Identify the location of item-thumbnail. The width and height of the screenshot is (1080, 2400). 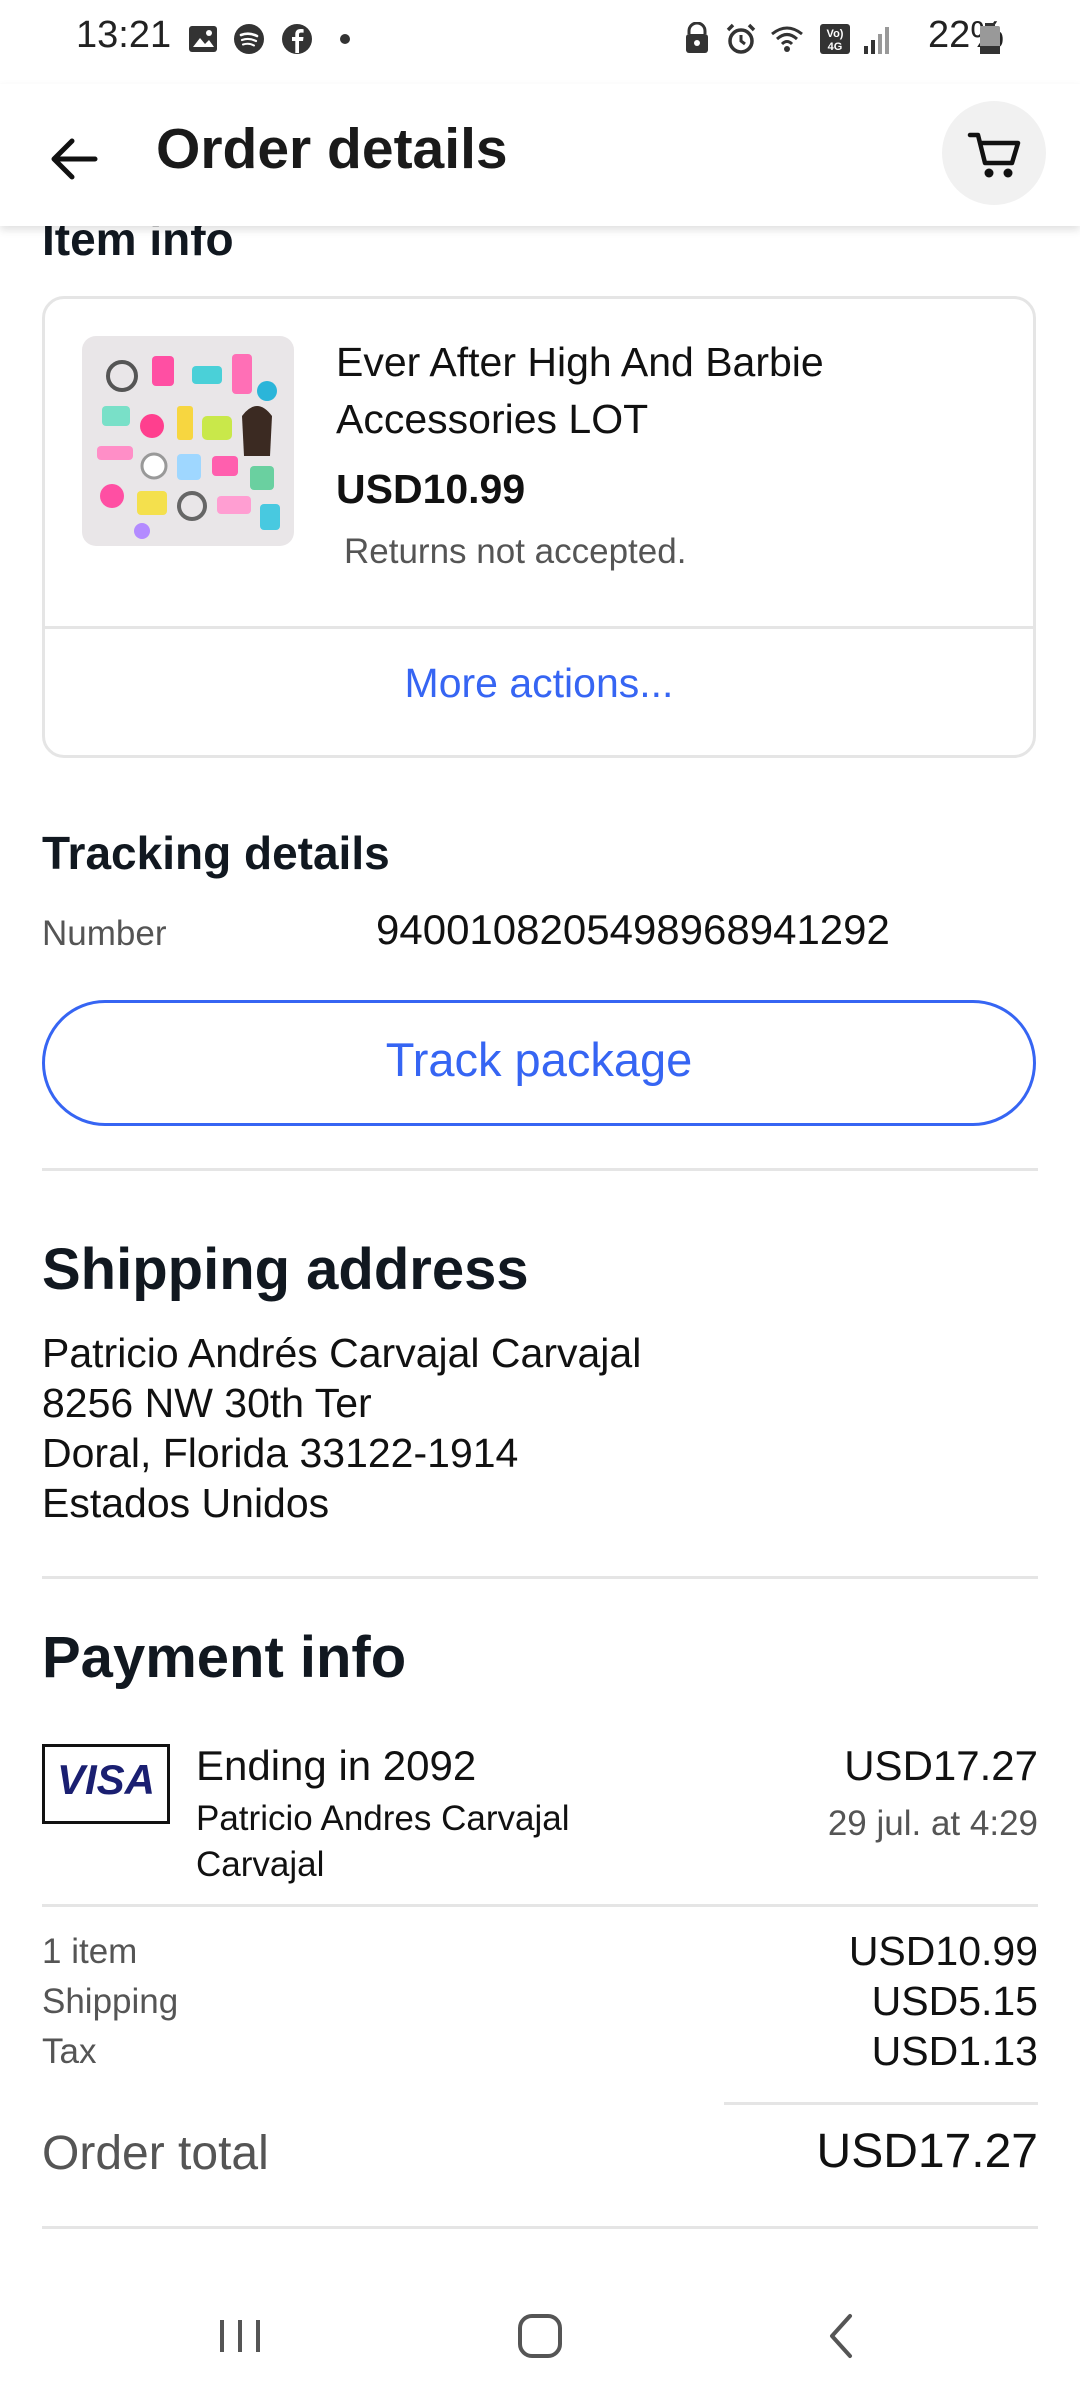
(188, 441).